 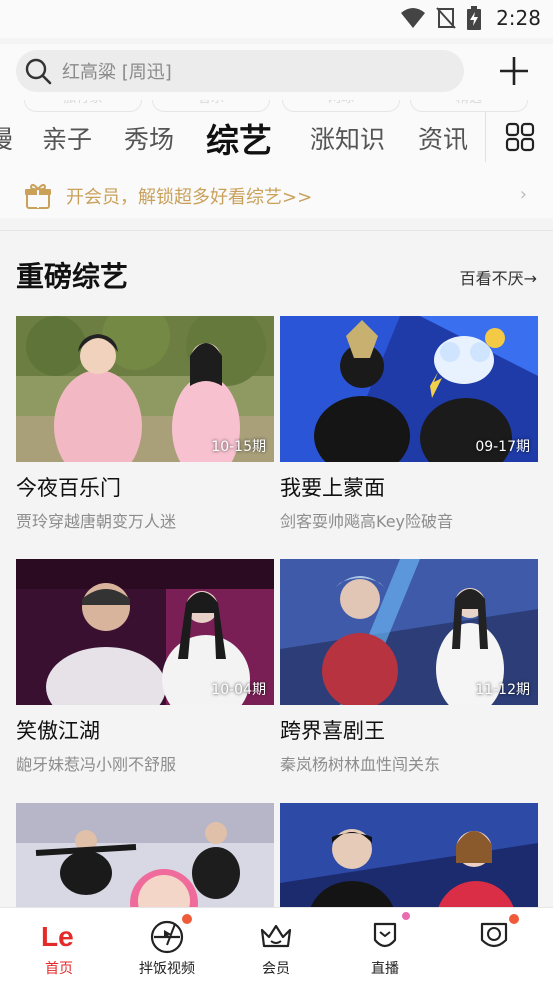 I want to click on wifi-icon, so click(x=413, y=18).